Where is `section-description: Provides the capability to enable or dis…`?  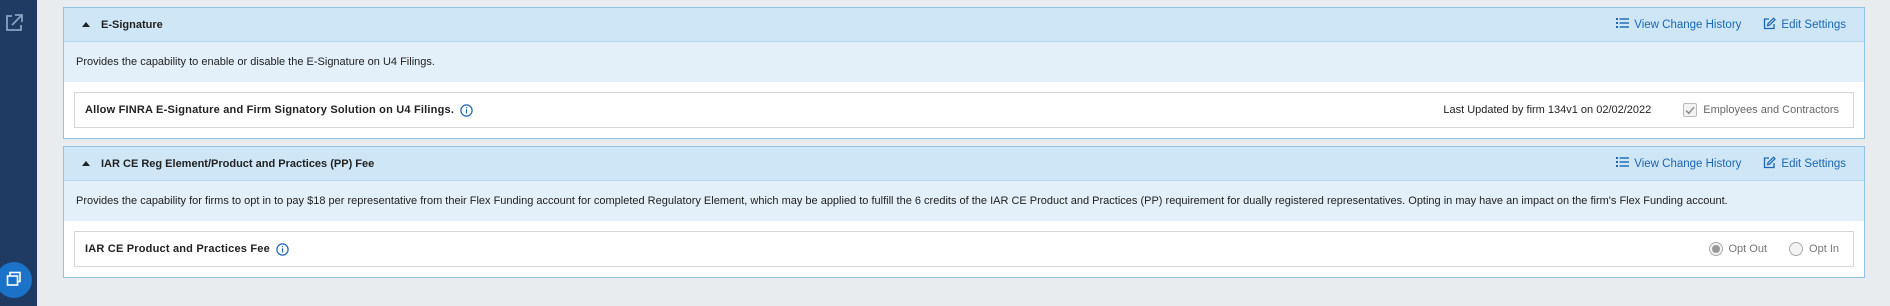 section-description: Provides the capability to enable or dis… is located at coordinates (964, 62).